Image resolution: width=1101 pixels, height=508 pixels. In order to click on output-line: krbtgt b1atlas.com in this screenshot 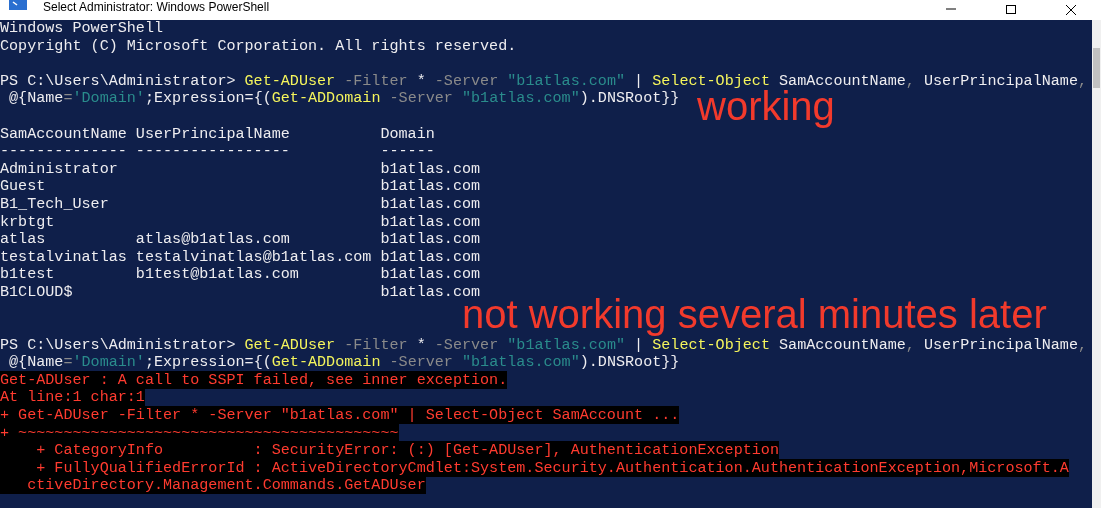, I will do `click(240, 221)`.